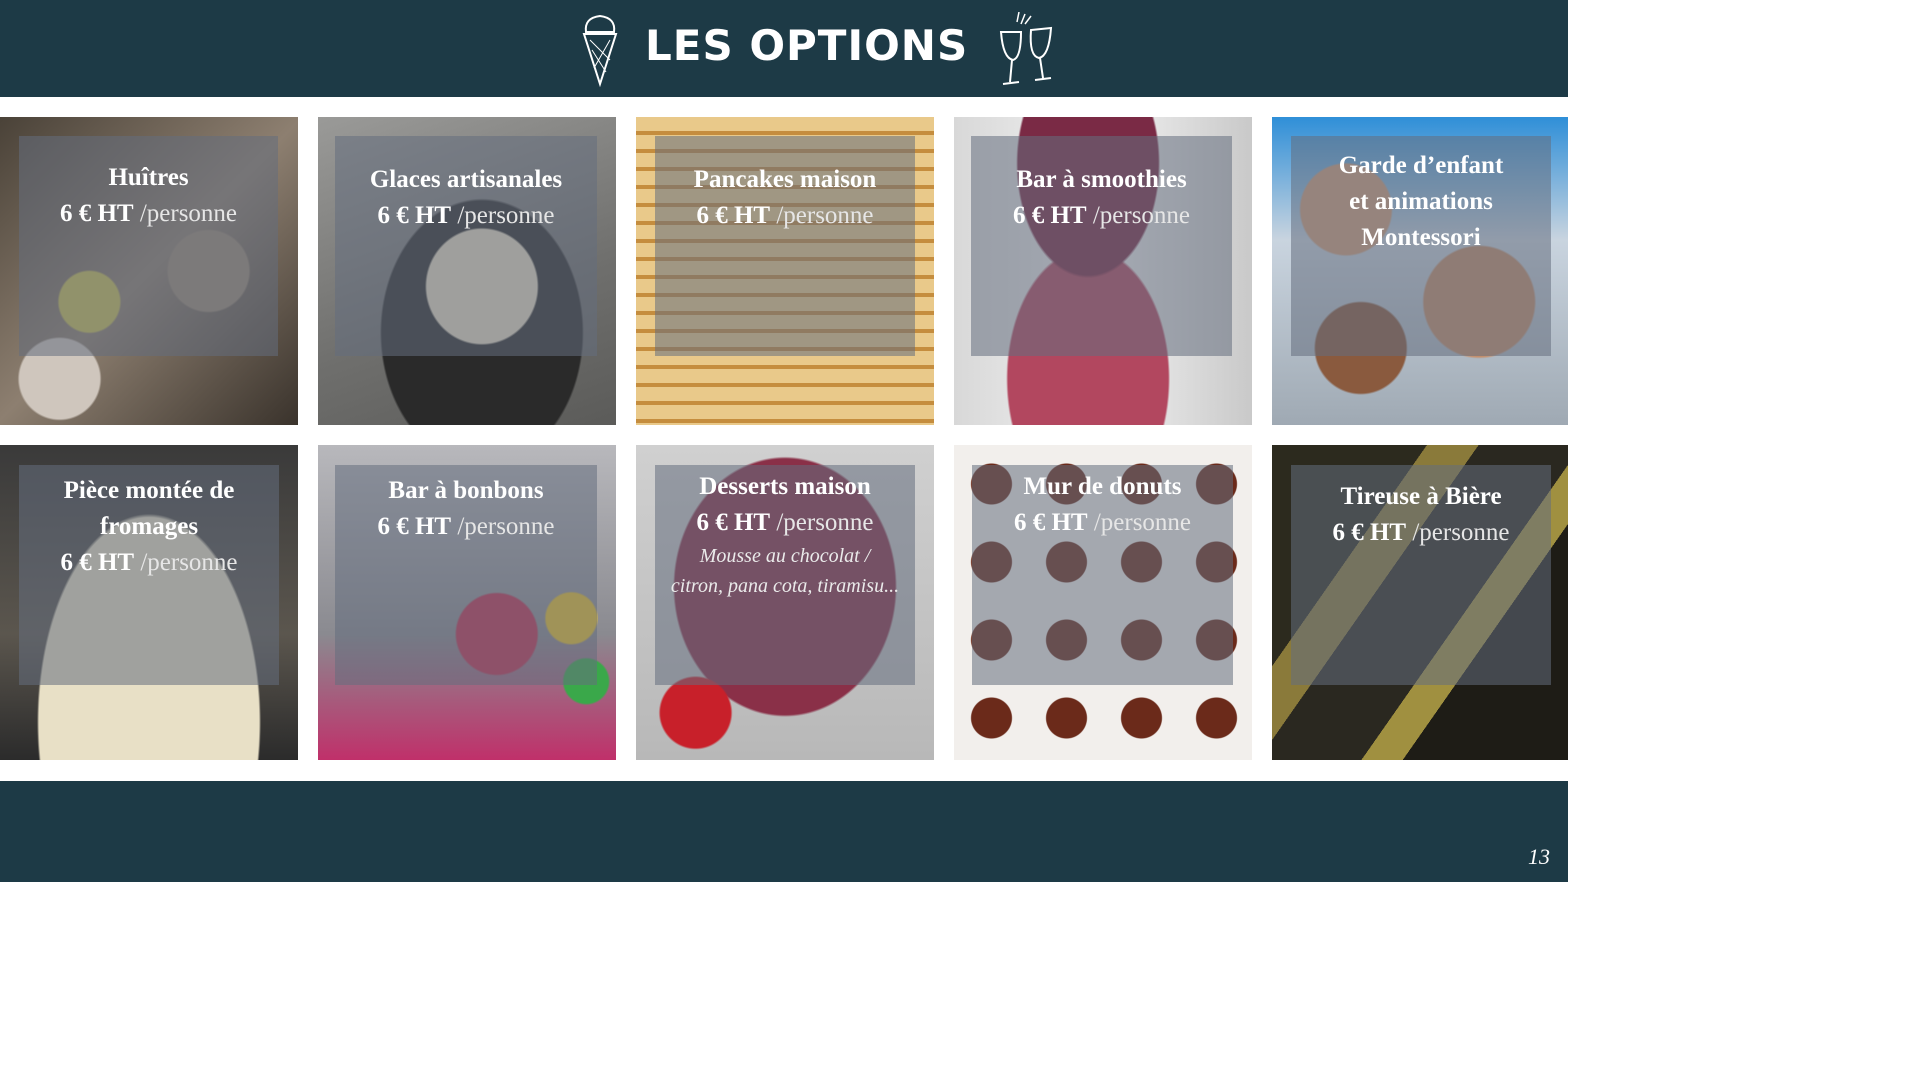  Describe the element at coordinates (1421, 201) in the screenshot. I see `option-title-line: et animations` at that location.